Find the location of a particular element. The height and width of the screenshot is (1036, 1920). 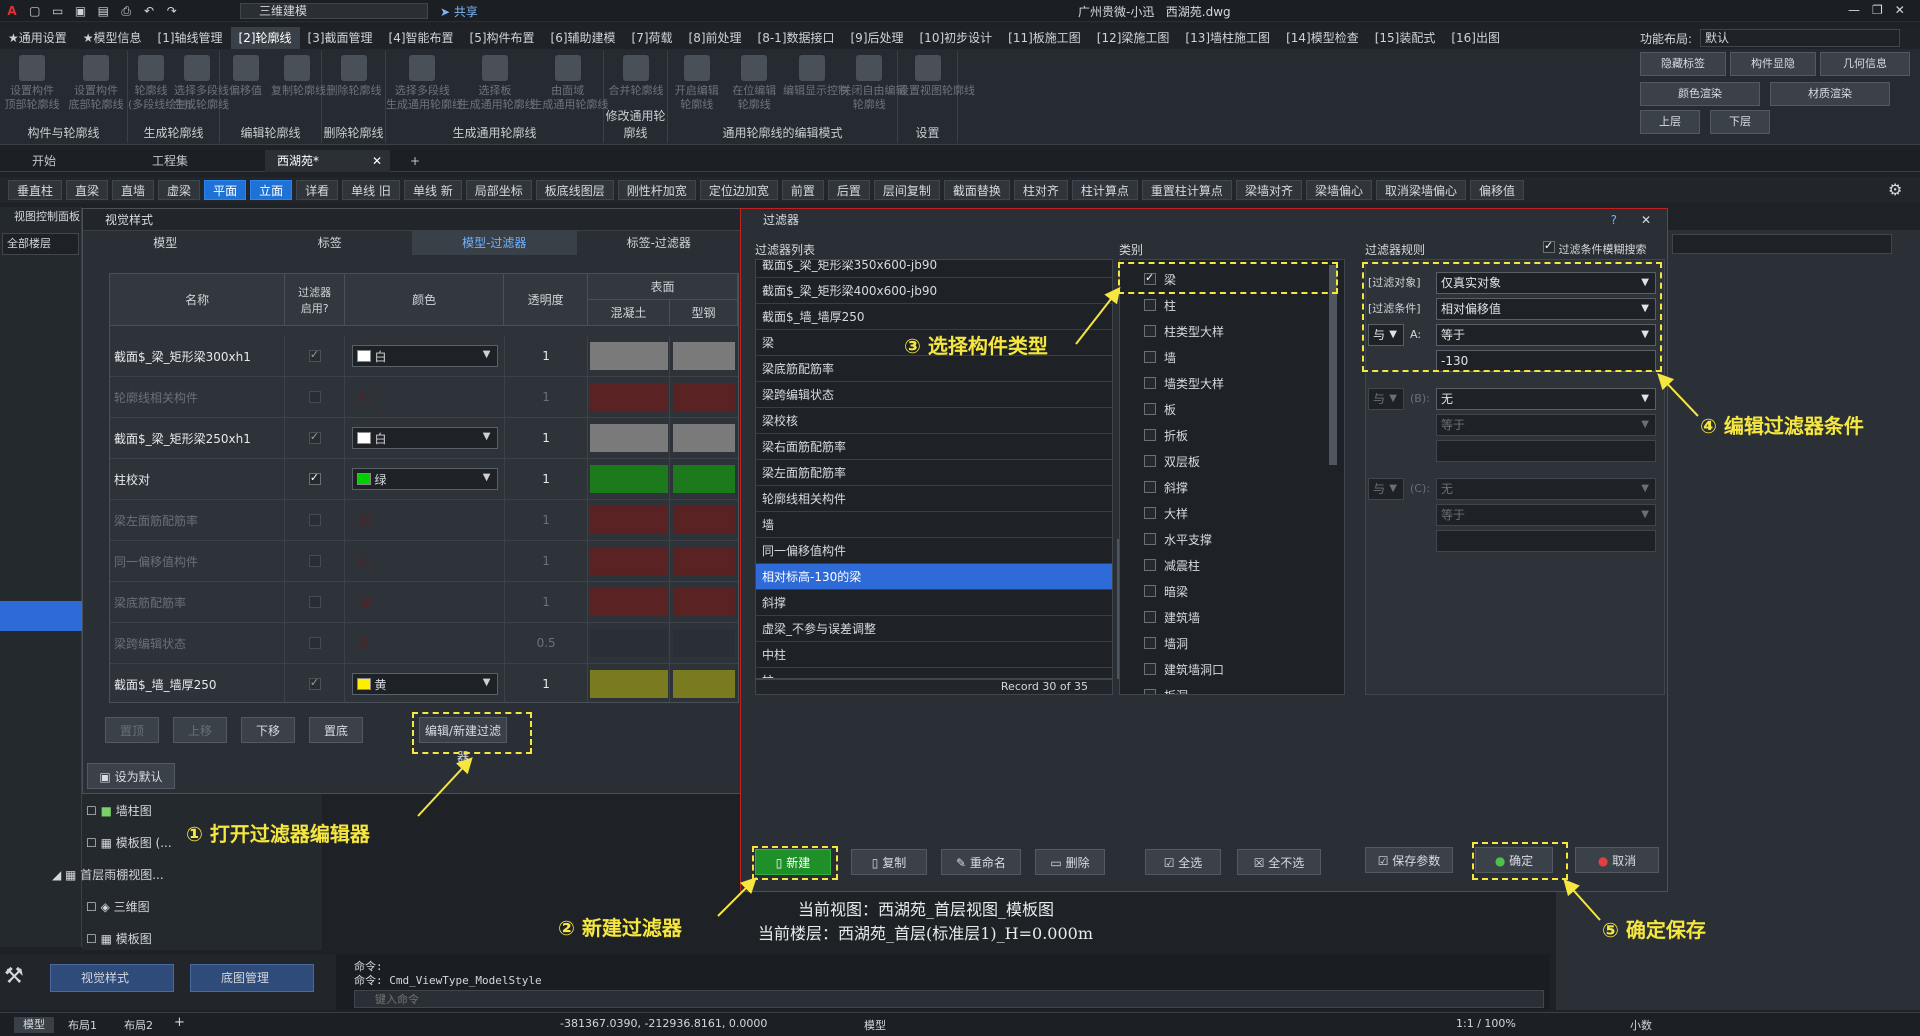

tab-start: 开始 is located at coordinates (85, 161).